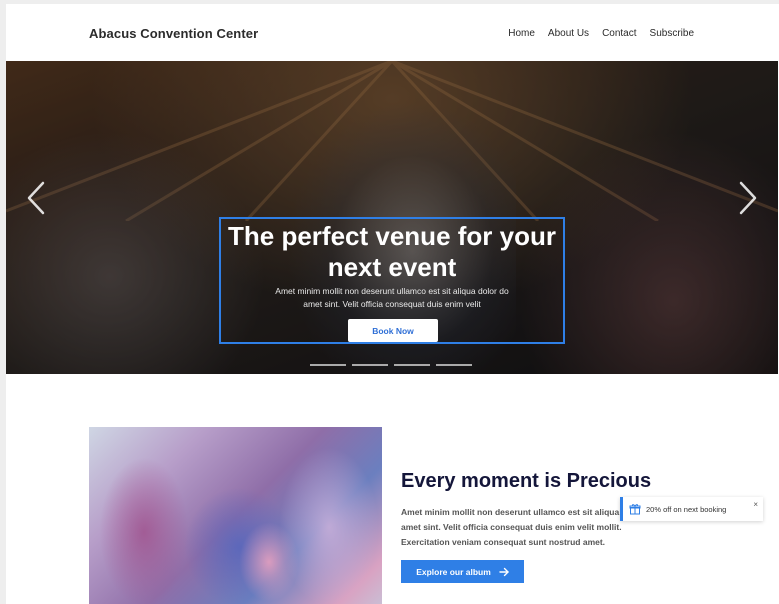  Describe the element at coordinates (504, 571) in the screenshot. I see `arrow-right-icon` at that location.